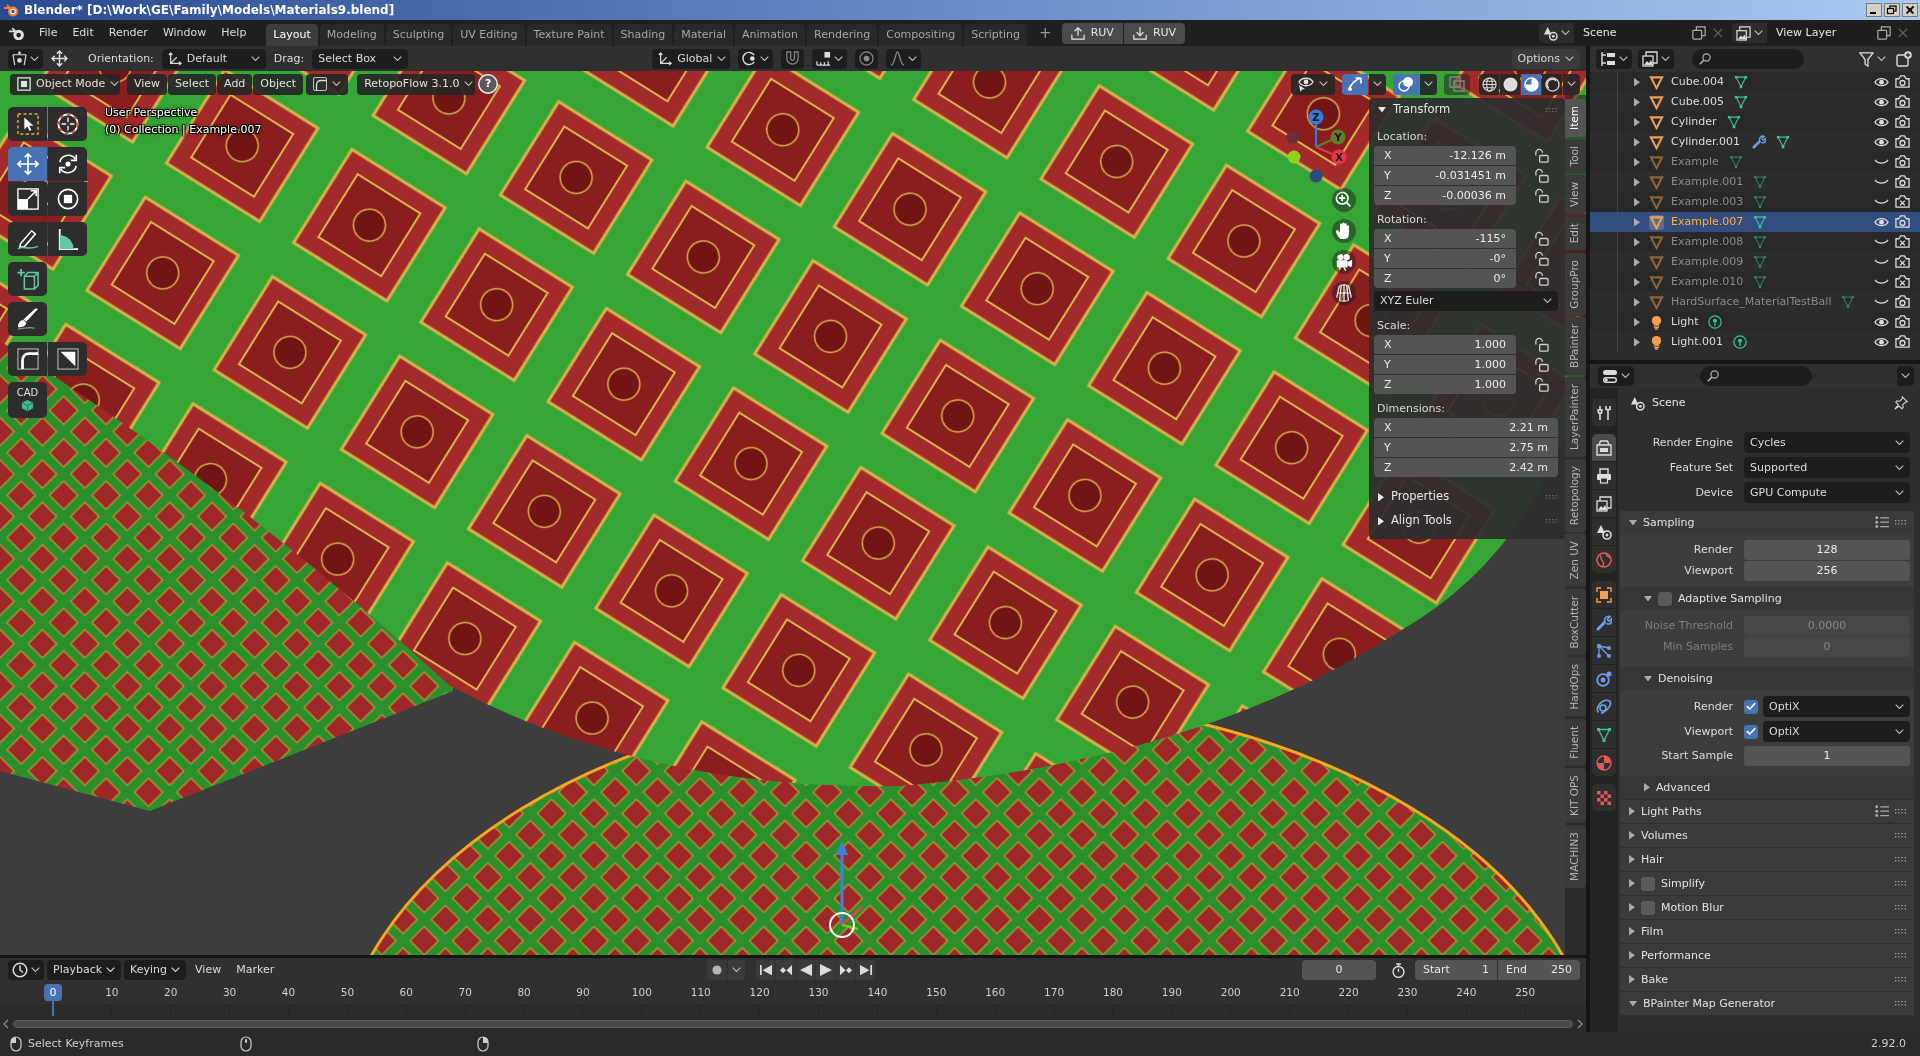 The height and width of the screenshot is (1056, 1920). What do you see at coordinates (351, 34) in the screenshot?
I see `workspace-tab: Modeling` at bounding box center [351, 34].